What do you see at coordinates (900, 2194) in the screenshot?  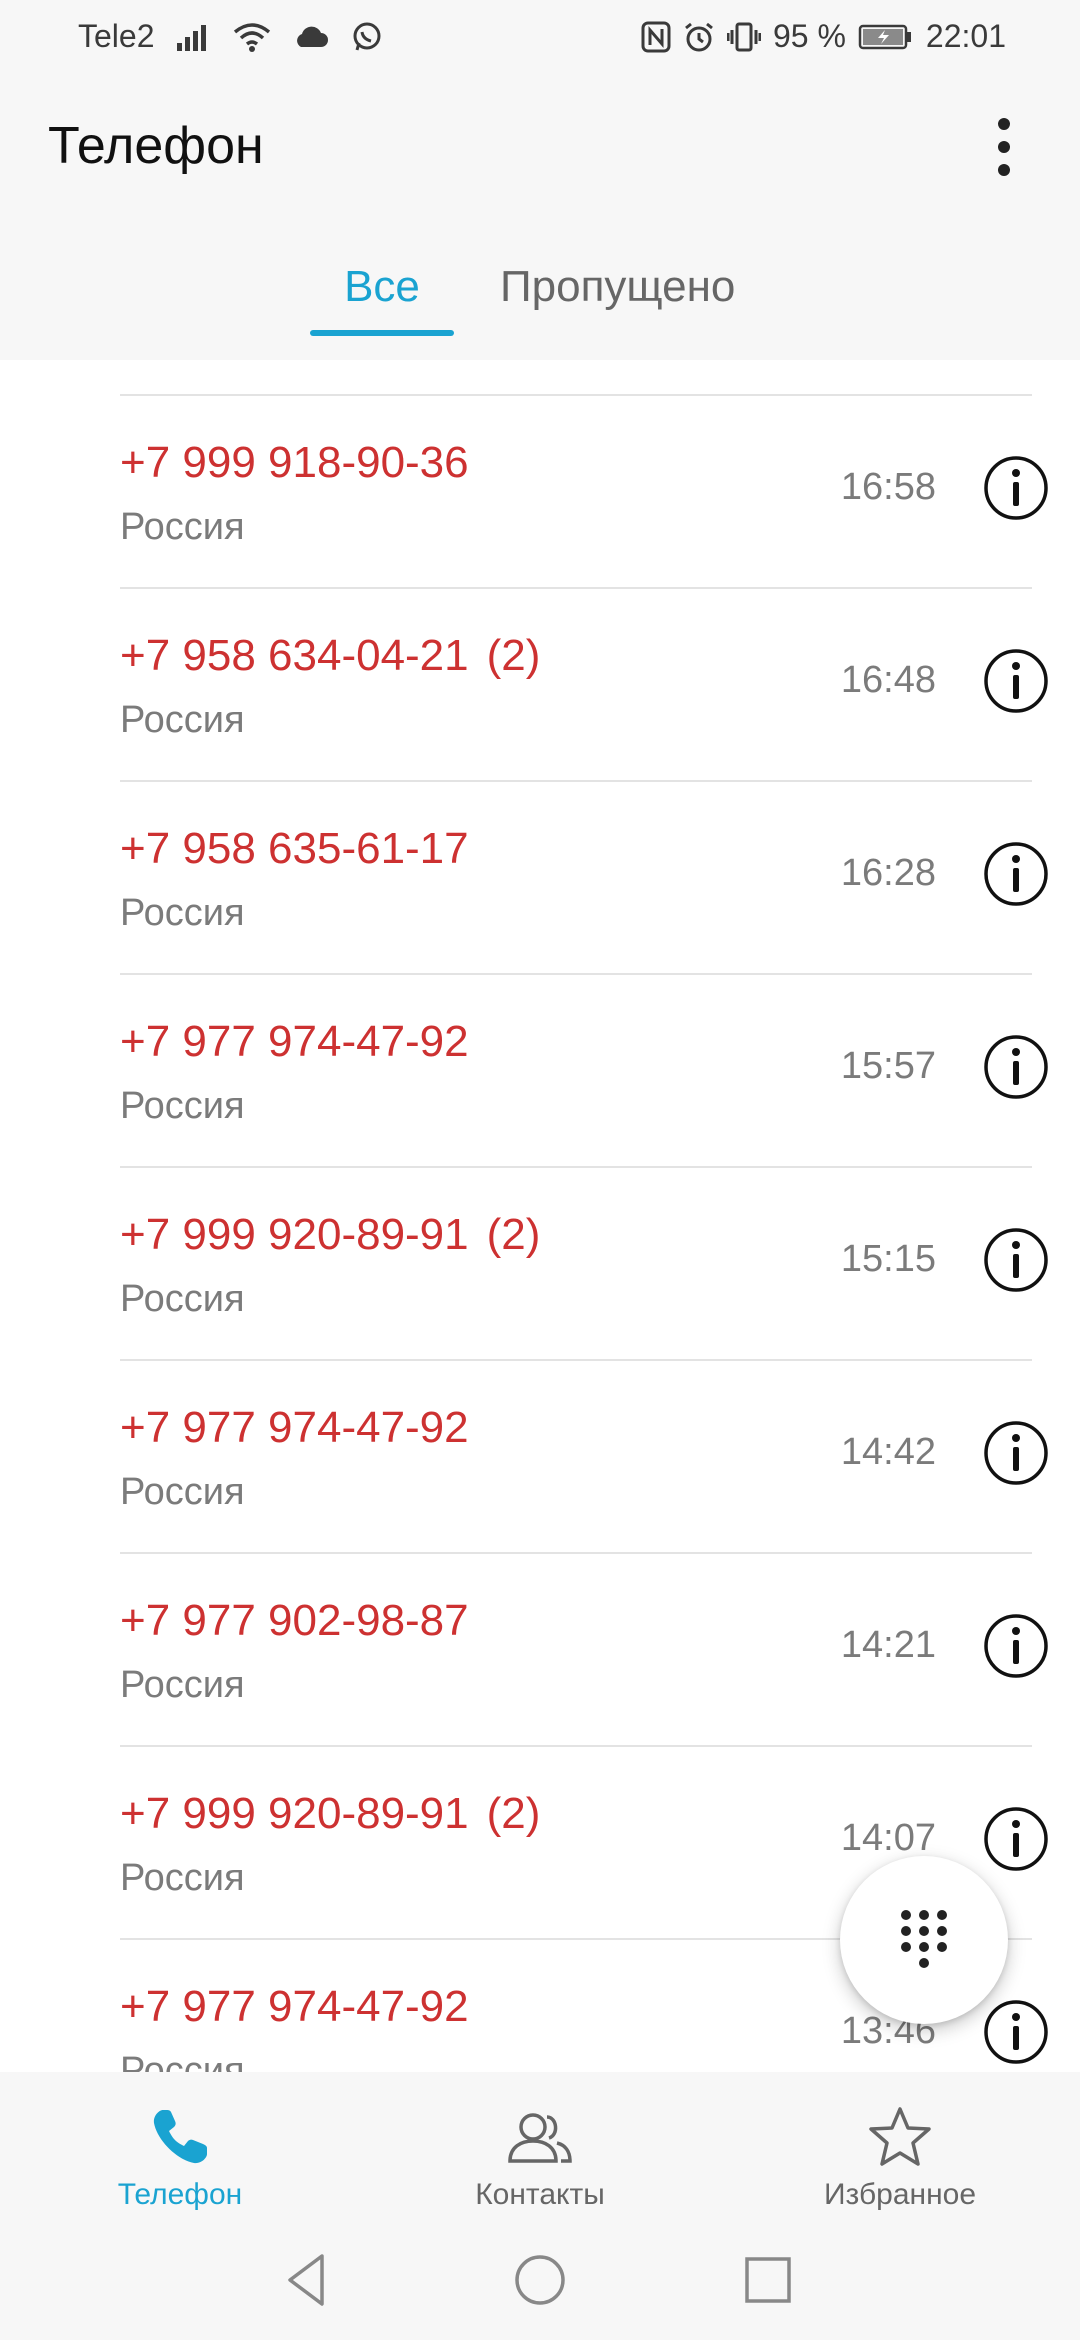 I see `nav-label-favorites: Избранное` at bounding box center [900, 2194].